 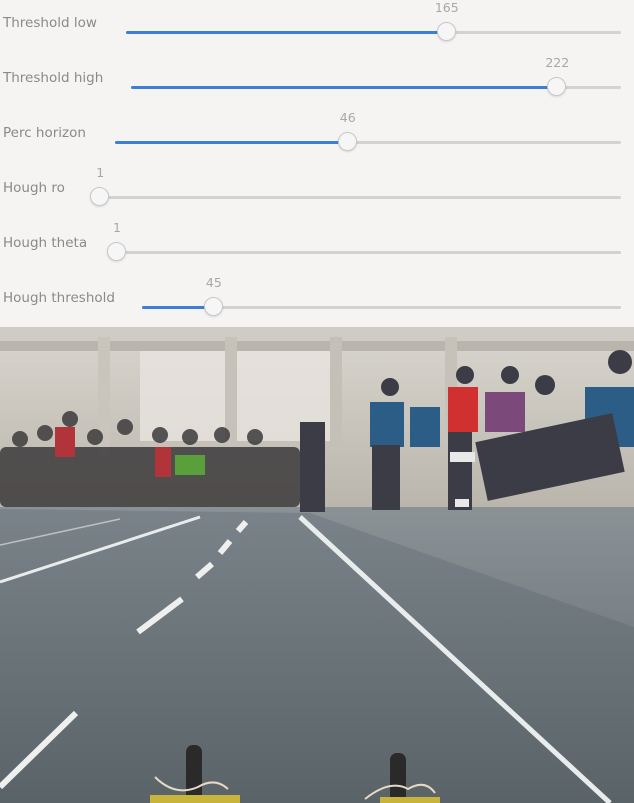 I want to click on slider-row-threshold-low: Threshold low 165, so click(x=317, y=27).